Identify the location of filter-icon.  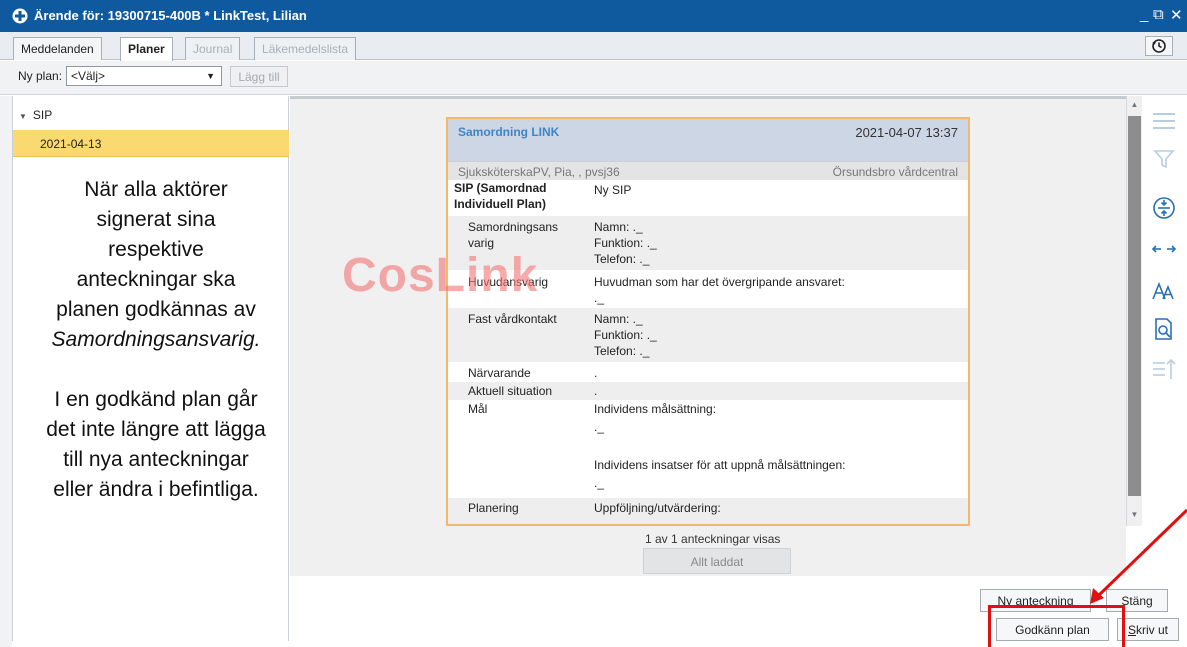
(1164, 159).